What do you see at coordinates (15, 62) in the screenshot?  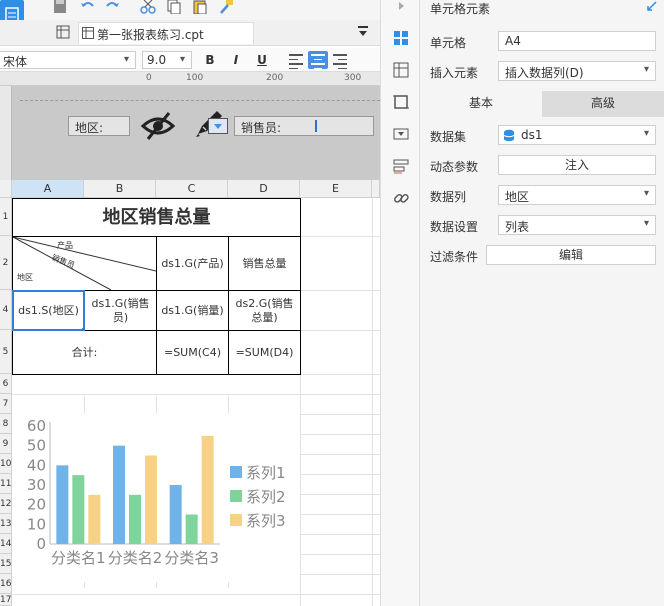 I see `font-family-value: 宋体` at bounding box center [15, 62].